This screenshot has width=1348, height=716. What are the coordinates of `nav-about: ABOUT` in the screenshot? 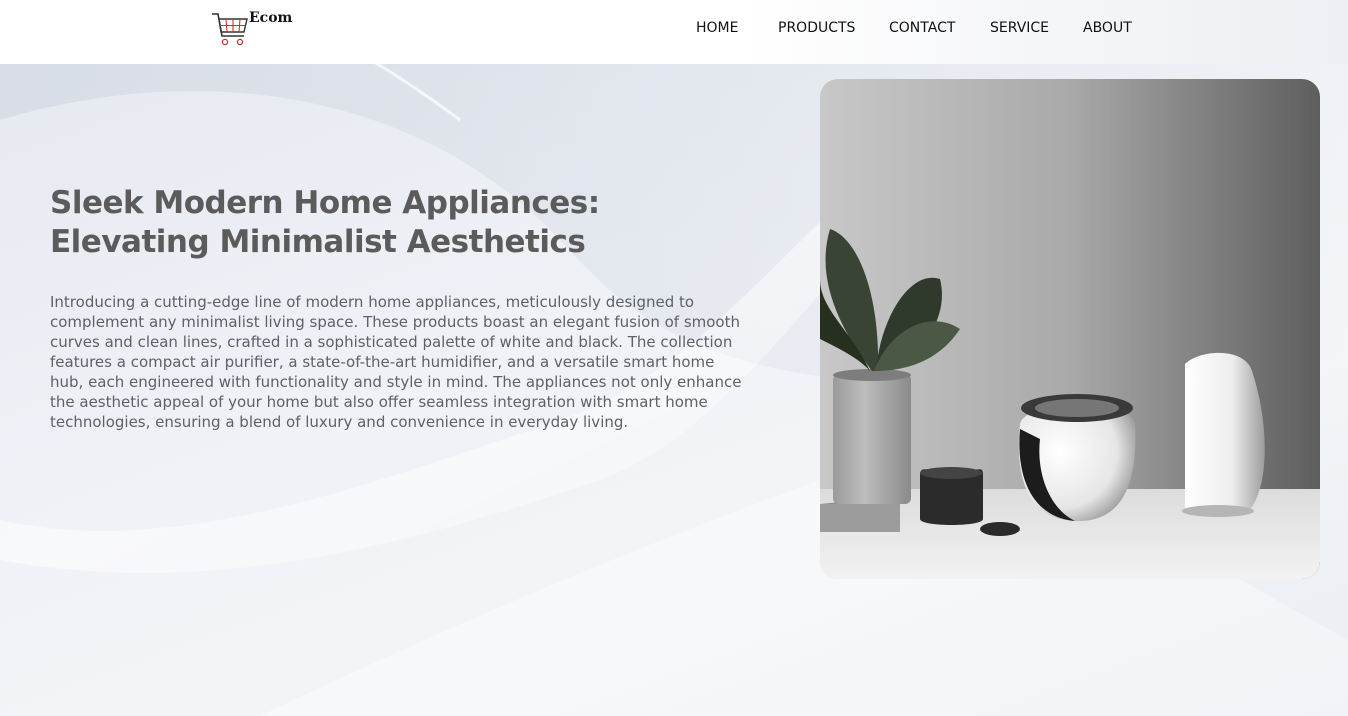 It's located at (1107, 28).